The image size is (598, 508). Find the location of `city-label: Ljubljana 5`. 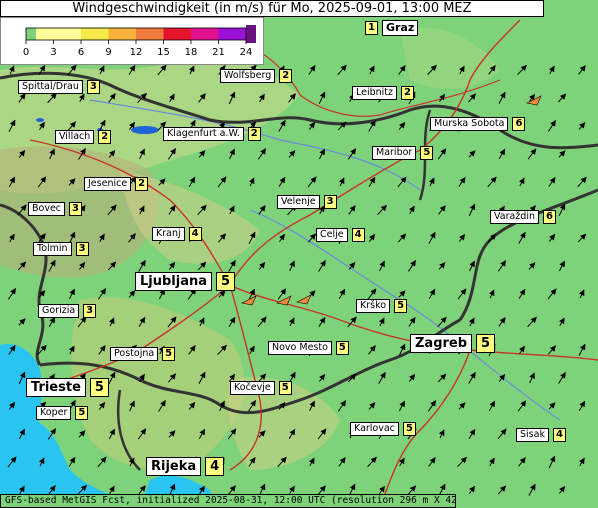

city-label: Ljubljana 5 is located at coordinates (185, 281).